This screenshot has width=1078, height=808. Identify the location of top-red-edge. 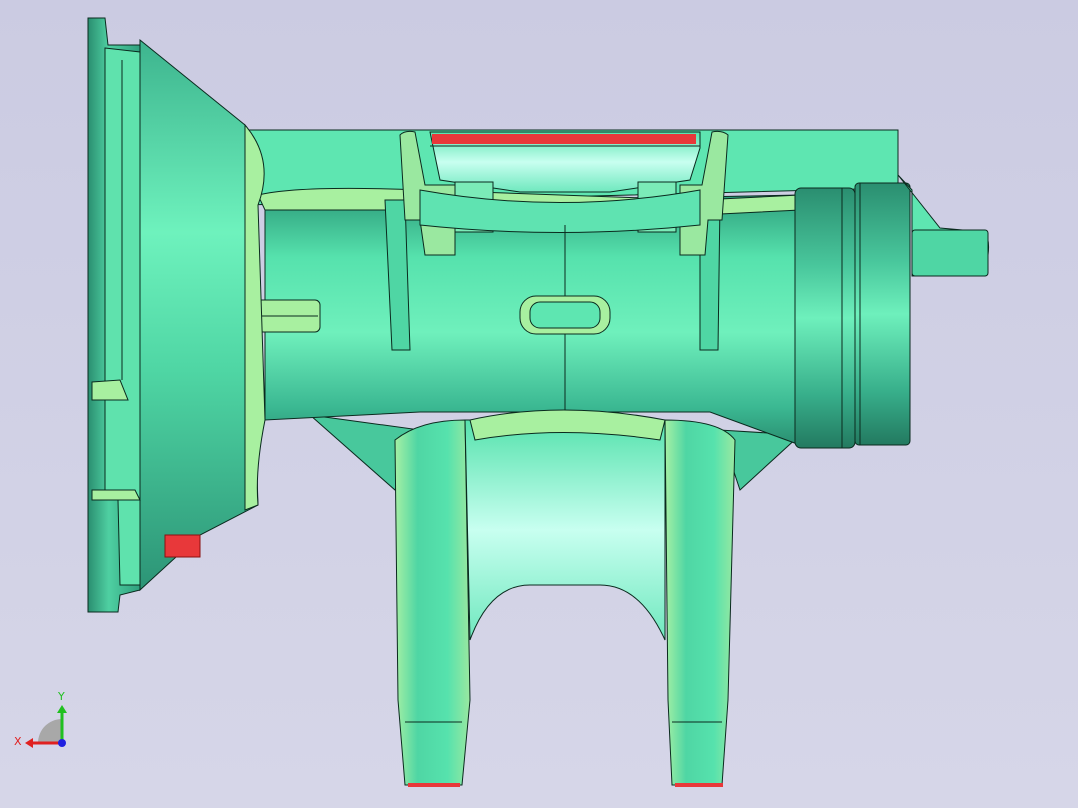
(564, 139).